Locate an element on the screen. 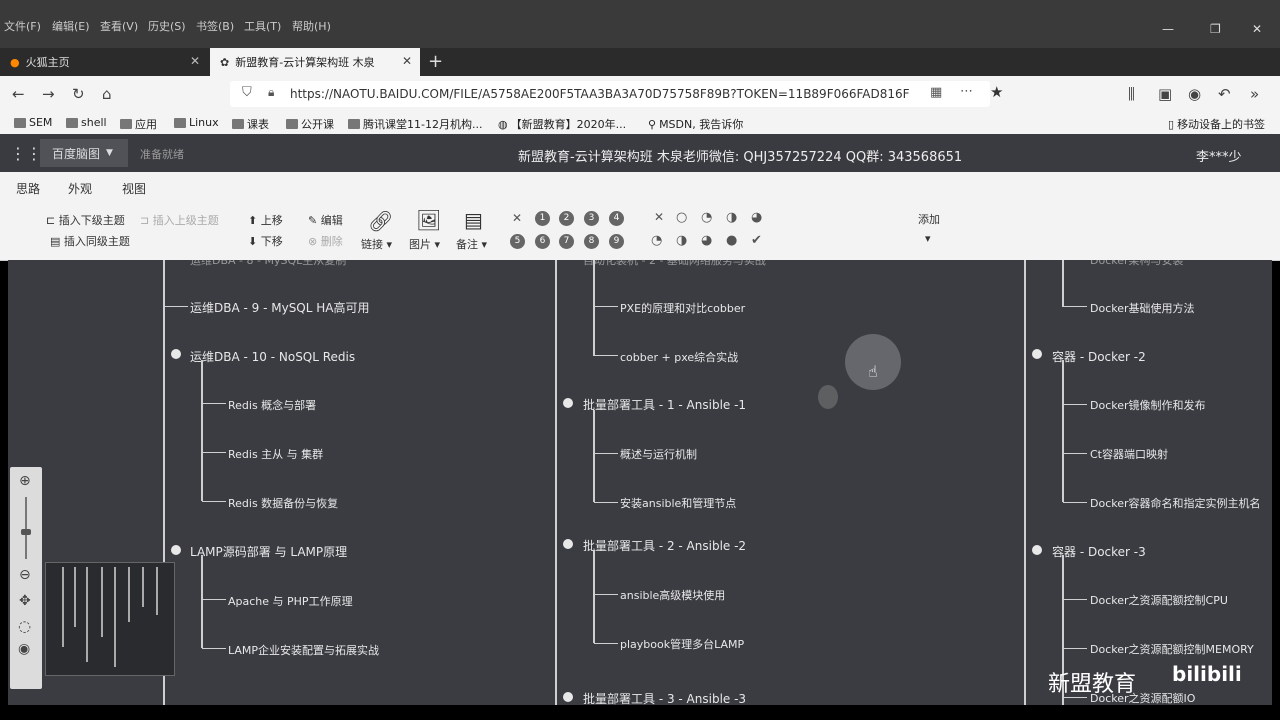  menu-edit: 编辑(E) is located at coordinates (71, 26).